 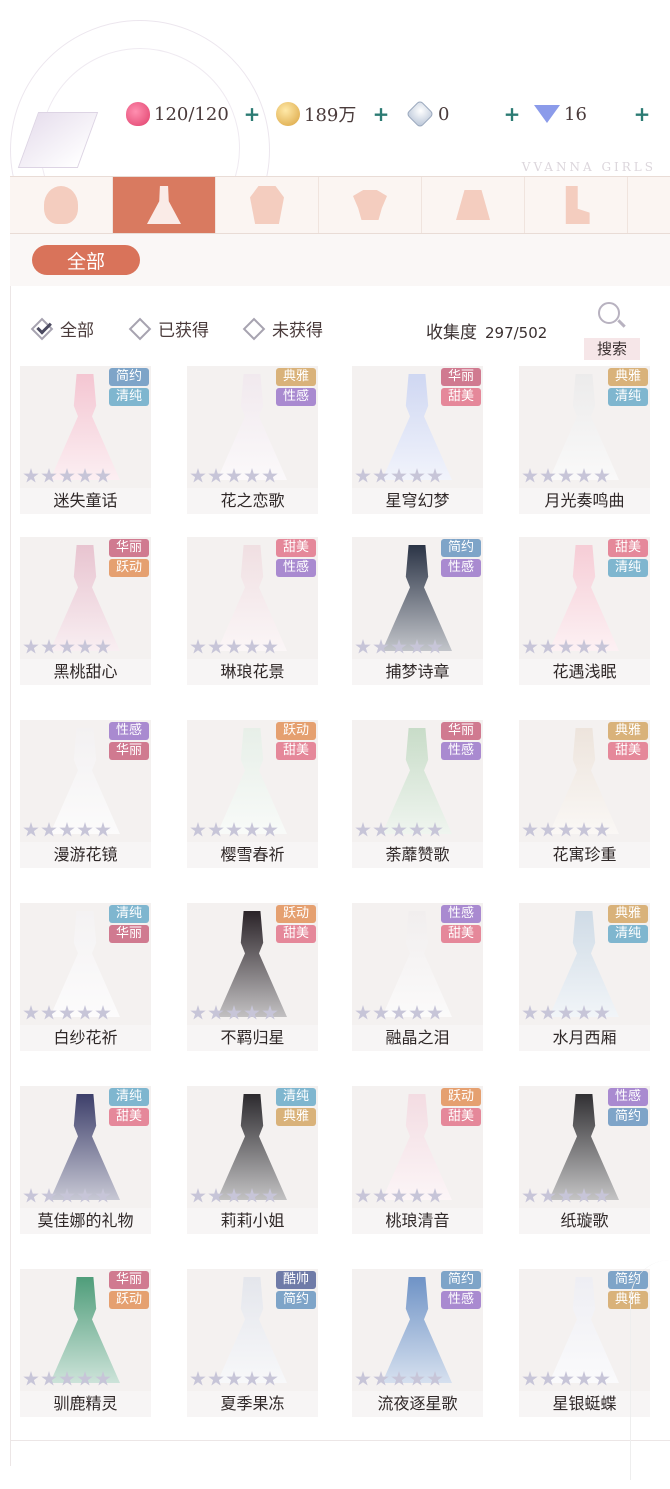 What do you see at coordinates (85, 1160) in the screenshot?
I see `outfit-card: 清纯 甜美 莫佳娜的礼物` at bounding box center [85, 1160].